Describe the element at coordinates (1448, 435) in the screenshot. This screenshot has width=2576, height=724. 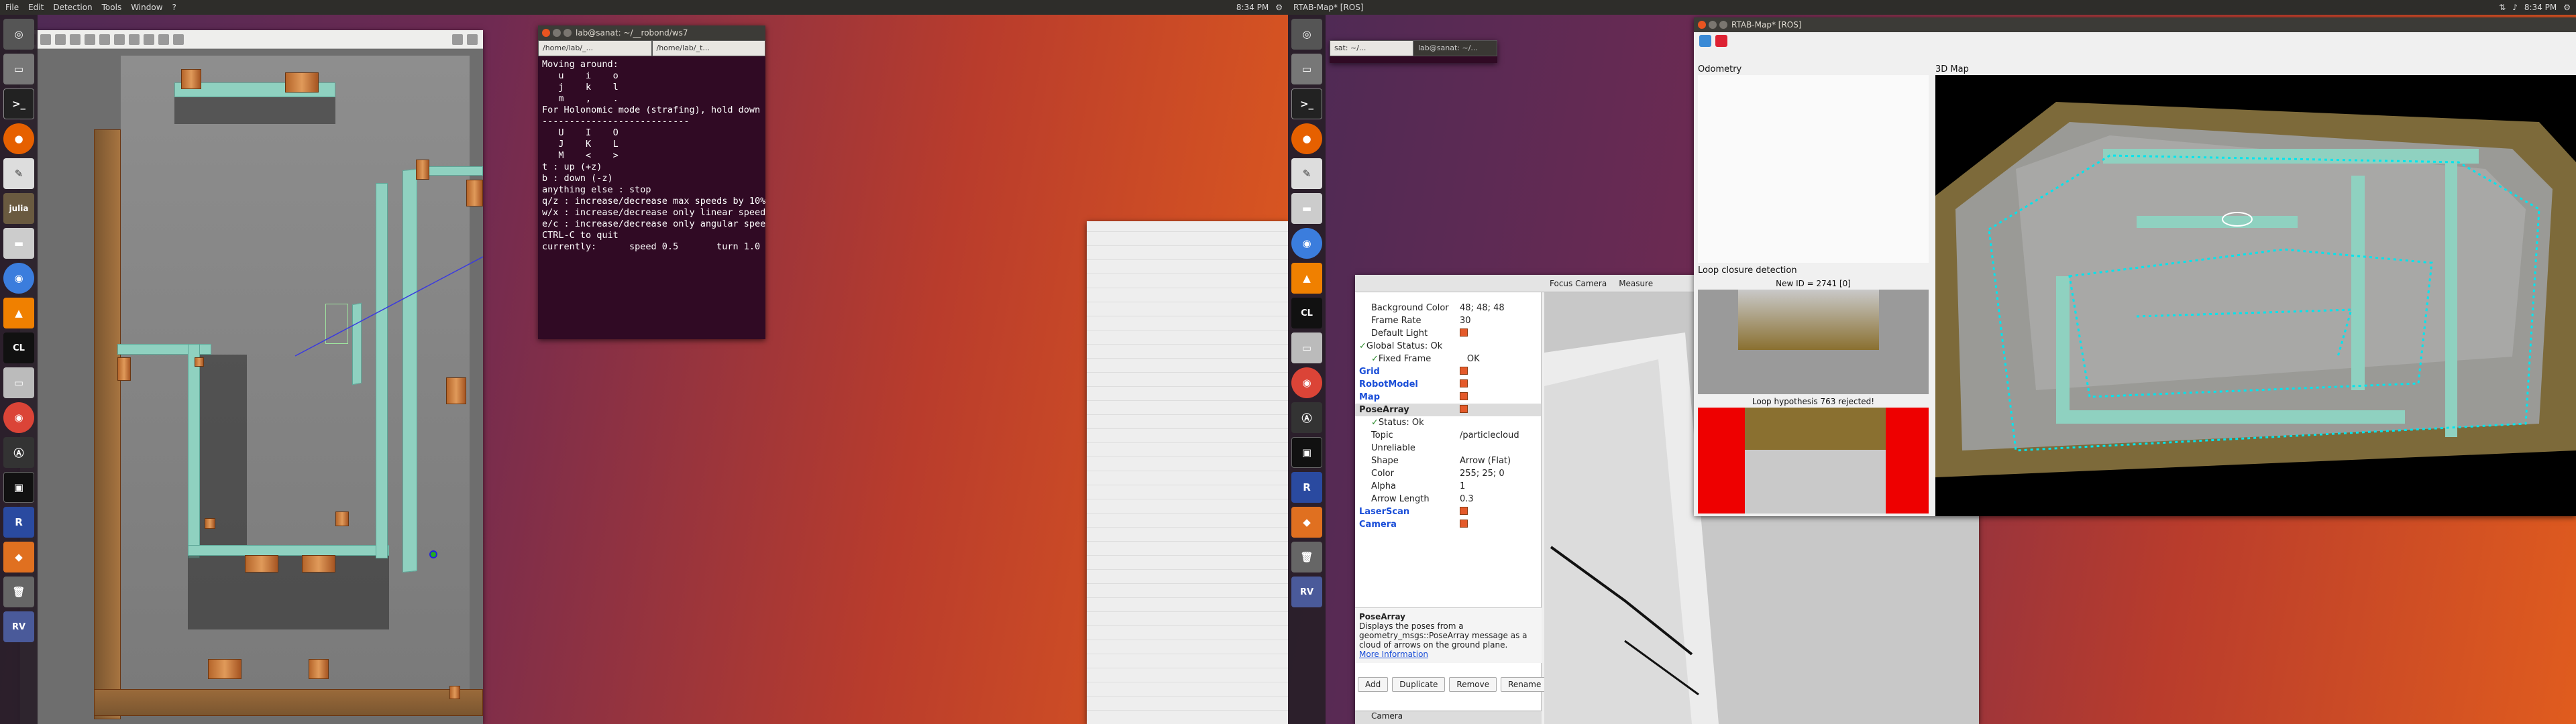
I see `display-row: Topic/particlecloud` at that location.